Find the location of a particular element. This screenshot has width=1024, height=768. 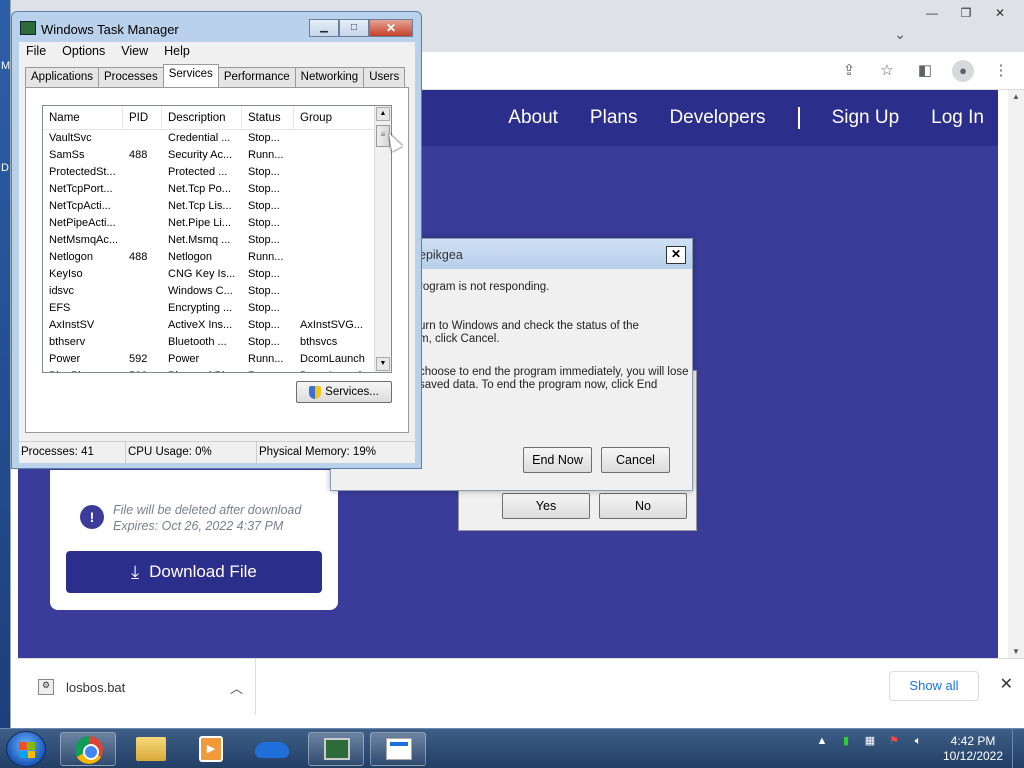

profile-icon: ● is located at coordinates (963, 71).